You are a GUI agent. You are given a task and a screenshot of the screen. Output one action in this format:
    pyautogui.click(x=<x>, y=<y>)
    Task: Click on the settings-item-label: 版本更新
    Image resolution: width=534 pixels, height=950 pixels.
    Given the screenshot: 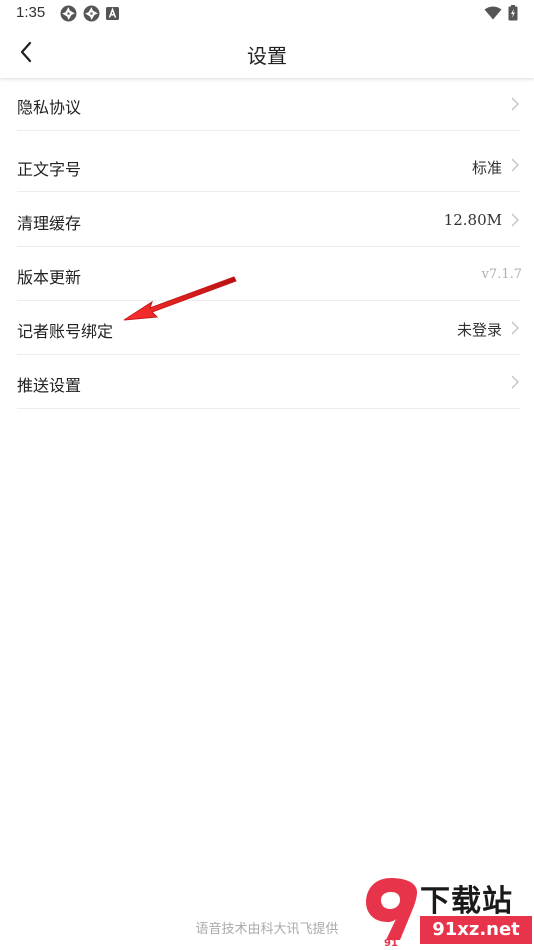 What is the action you would take?
    pyautogui.click(x=49, y=277)
    